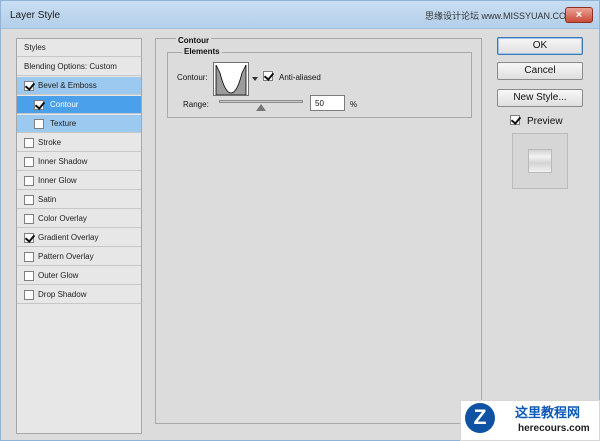 The width and height of the screenshot is (600, 441). I want to click on range-input: 50, so click(327, 103).